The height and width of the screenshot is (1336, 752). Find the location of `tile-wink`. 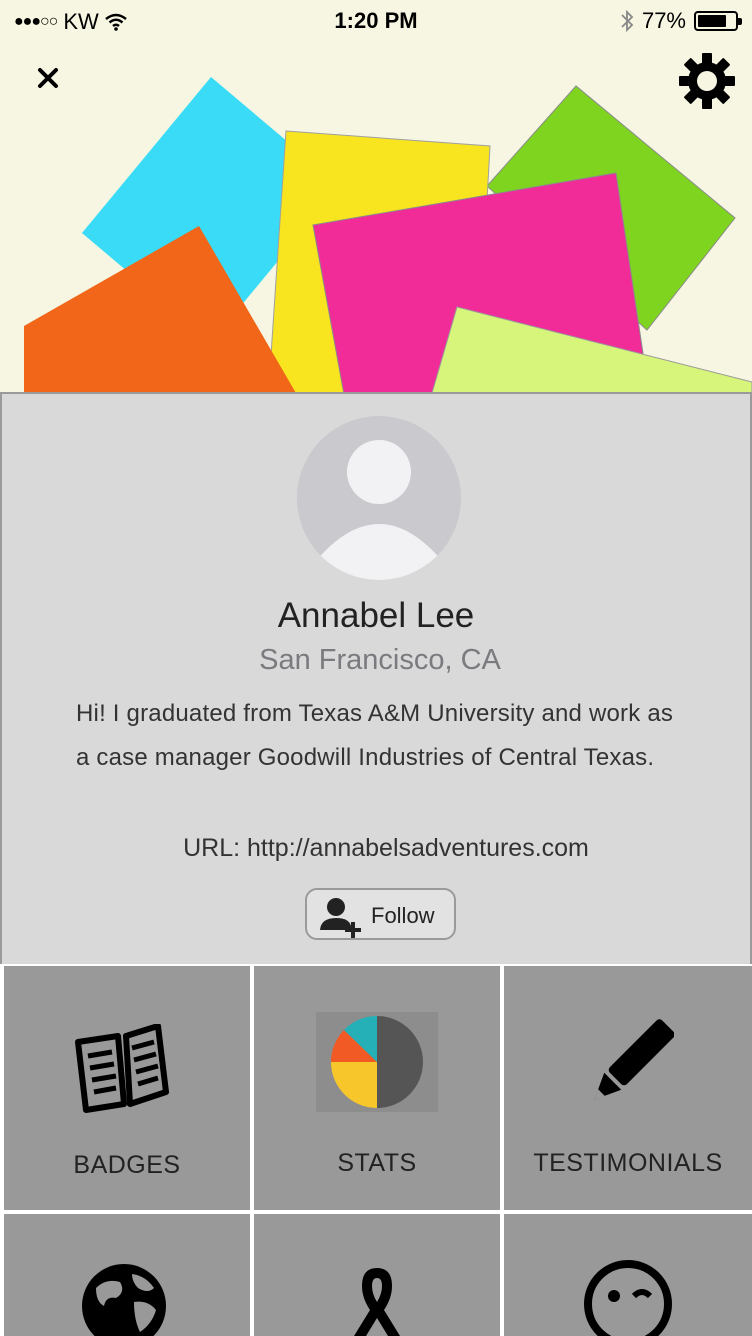

tile-wink is located at coordinates (628, 1275).